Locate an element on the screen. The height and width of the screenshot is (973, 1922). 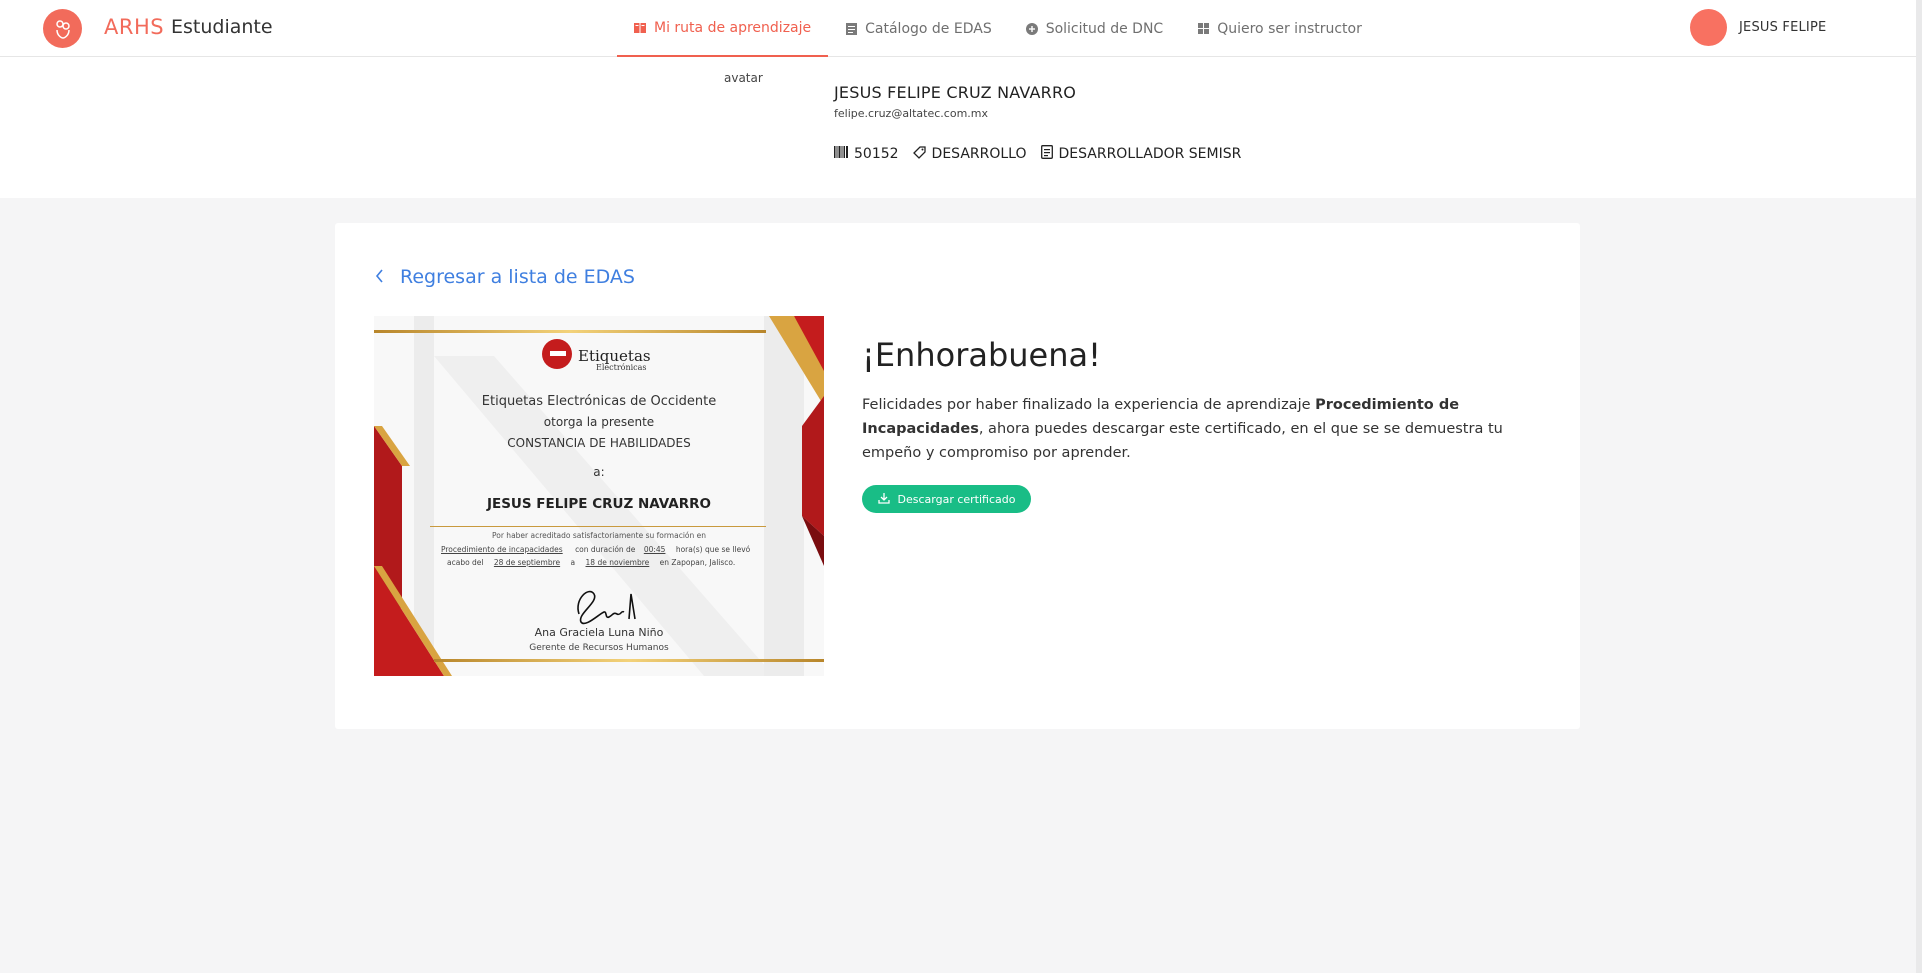
list-icon is located at coordinates (851, 28).